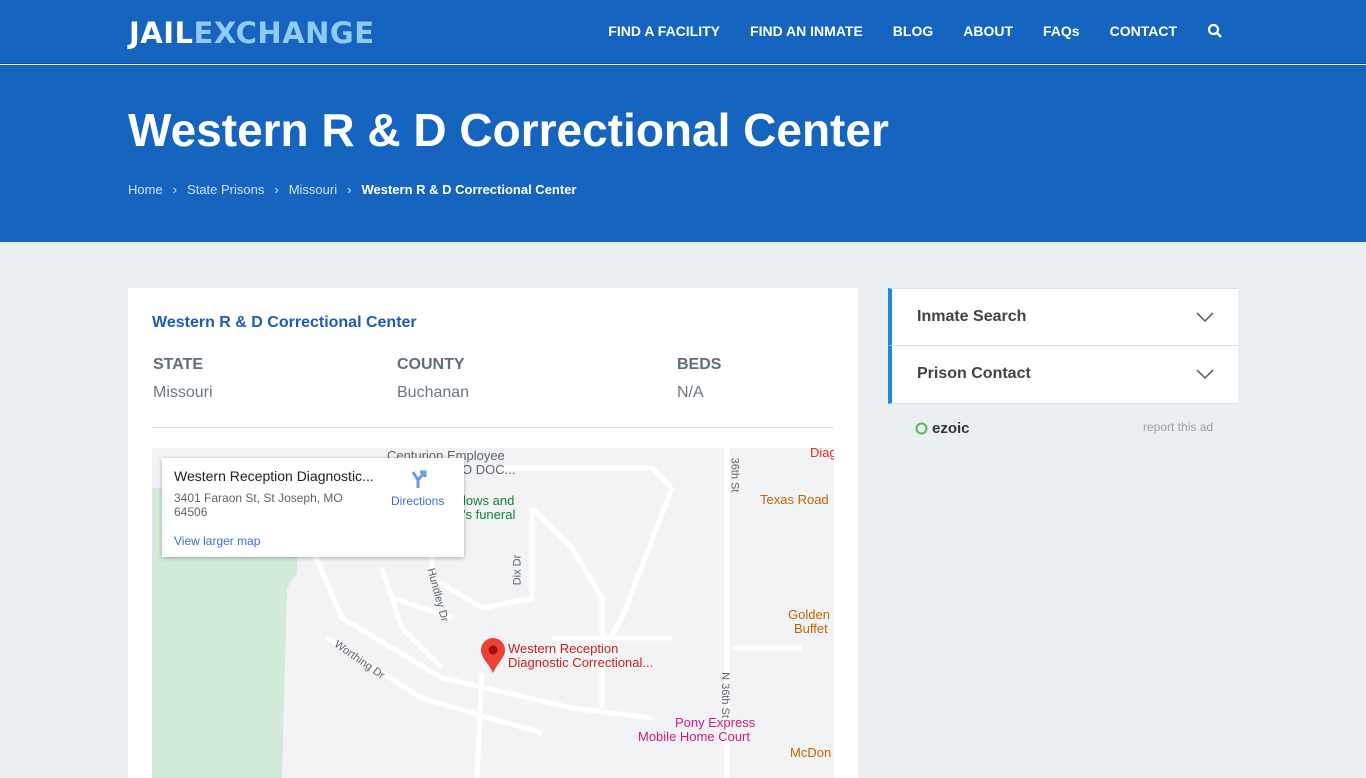 This screenshot has height=778, width=1366. Describe the element at coordinates (1143, 31) in the screenshot. I see `nav-contact: CONTACT` at that location.